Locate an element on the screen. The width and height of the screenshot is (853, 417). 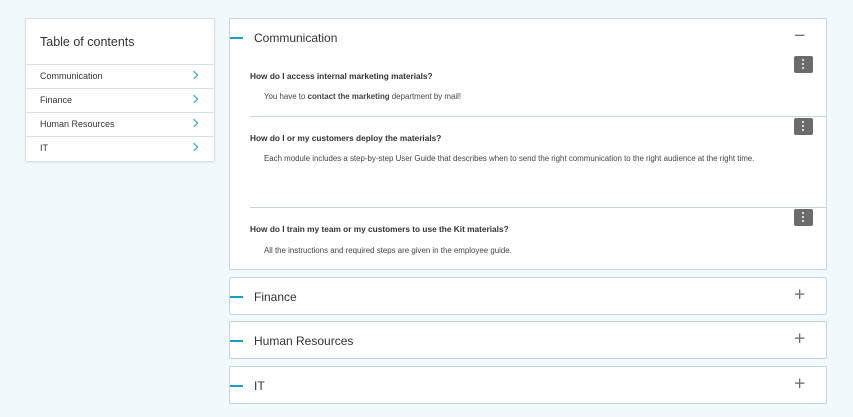
accordion-header-finance: Finance + is located at coordinates (528, 297).